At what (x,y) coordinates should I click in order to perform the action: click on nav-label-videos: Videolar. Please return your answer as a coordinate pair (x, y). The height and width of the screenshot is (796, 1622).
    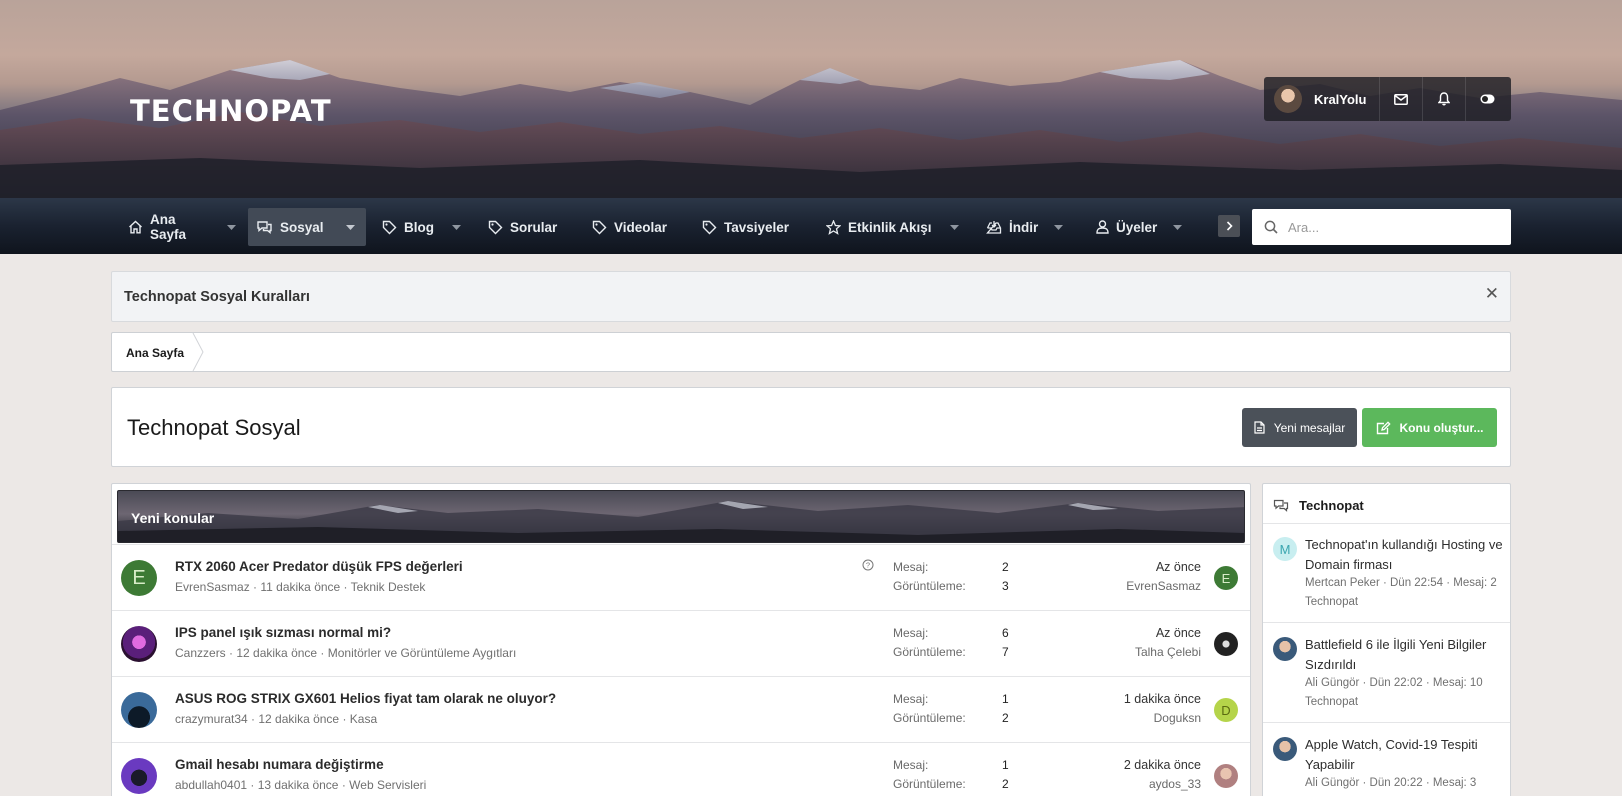
    Looking at the image, I should click on (641, 227).